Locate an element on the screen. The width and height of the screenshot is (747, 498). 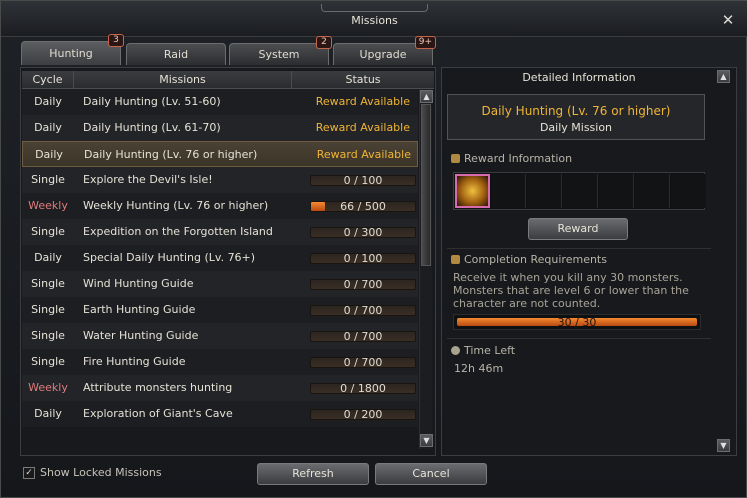
table-row: Single Earth Hunting Guide 0 / 700 is located at coordinates (220, 310).